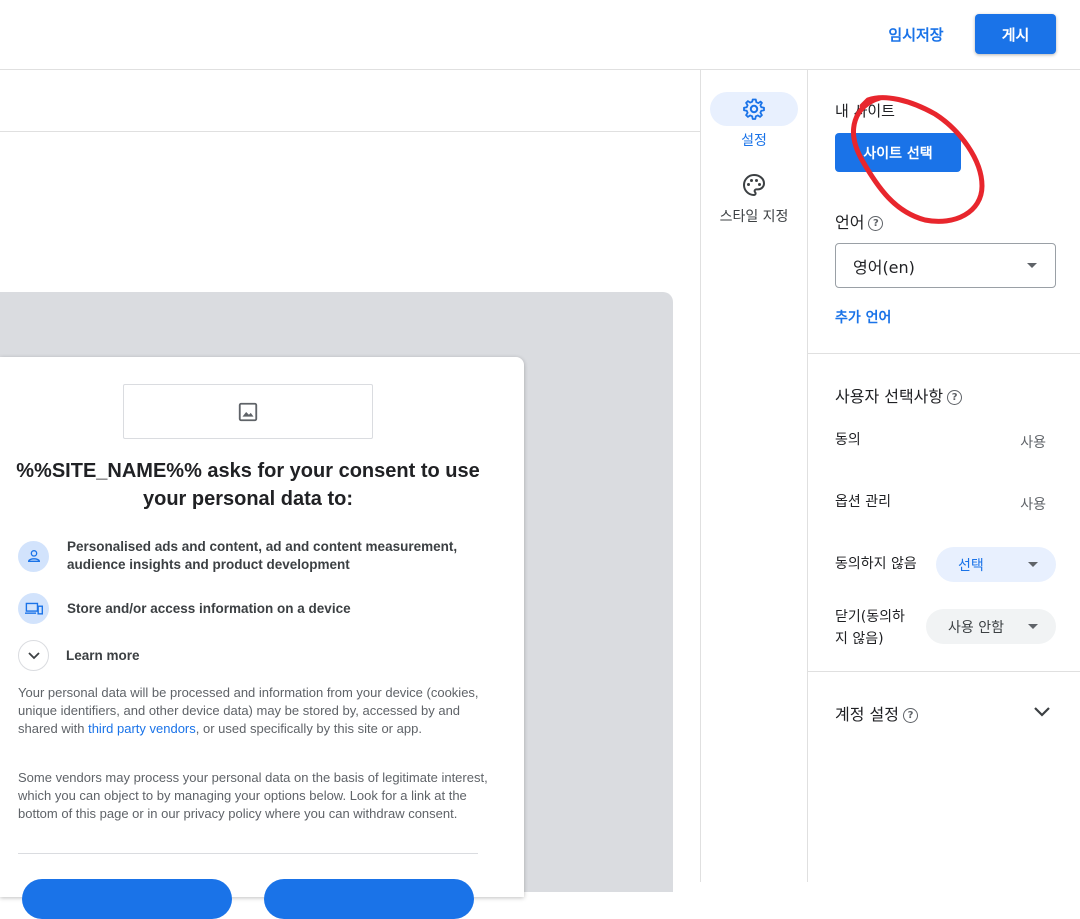 Image resolution: width=1080 pixels, height=919 pixels. I want to click on rail-item-styling: 스타일 지정, so click(754, 197).